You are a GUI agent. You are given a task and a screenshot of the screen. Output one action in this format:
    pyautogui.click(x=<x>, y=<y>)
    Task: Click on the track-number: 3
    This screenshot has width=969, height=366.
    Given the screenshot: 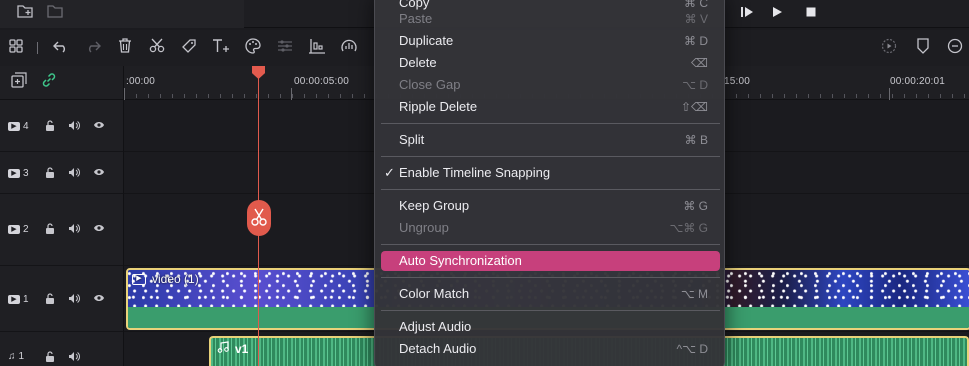 What is the action you would take?
    pyautogui.click(x=26, y=173)
    